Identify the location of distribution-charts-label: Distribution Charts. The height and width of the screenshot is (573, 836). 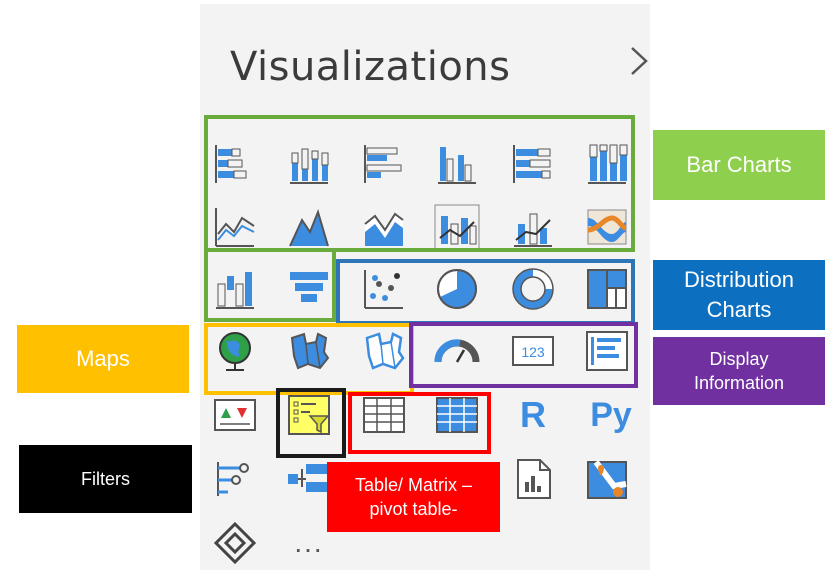
(739, 295).